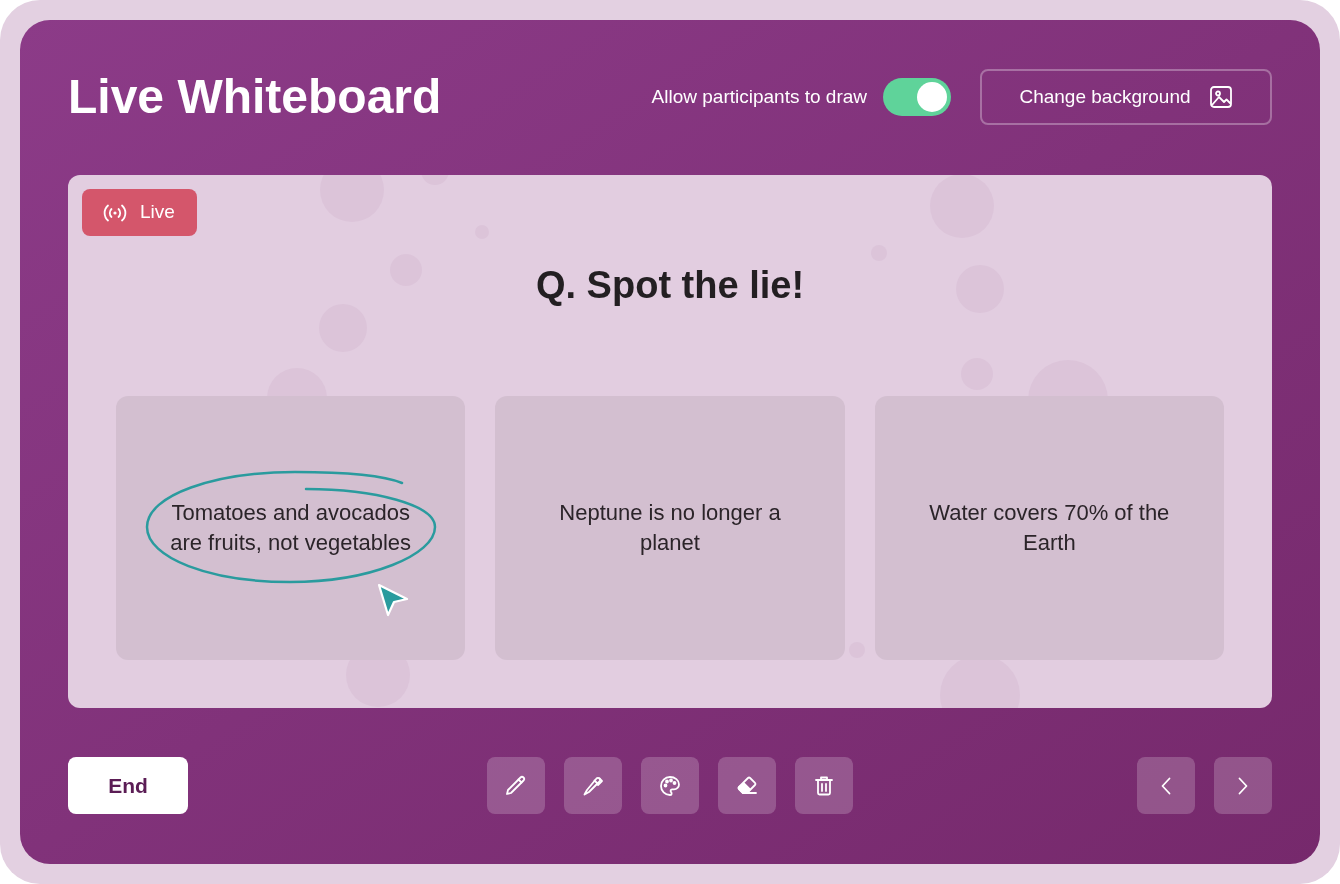  What do you see at coordinates (670, 528) in the screenshot?
I see `answer-text: Neptune is no longer a planet` at bounding box center [670, 528].